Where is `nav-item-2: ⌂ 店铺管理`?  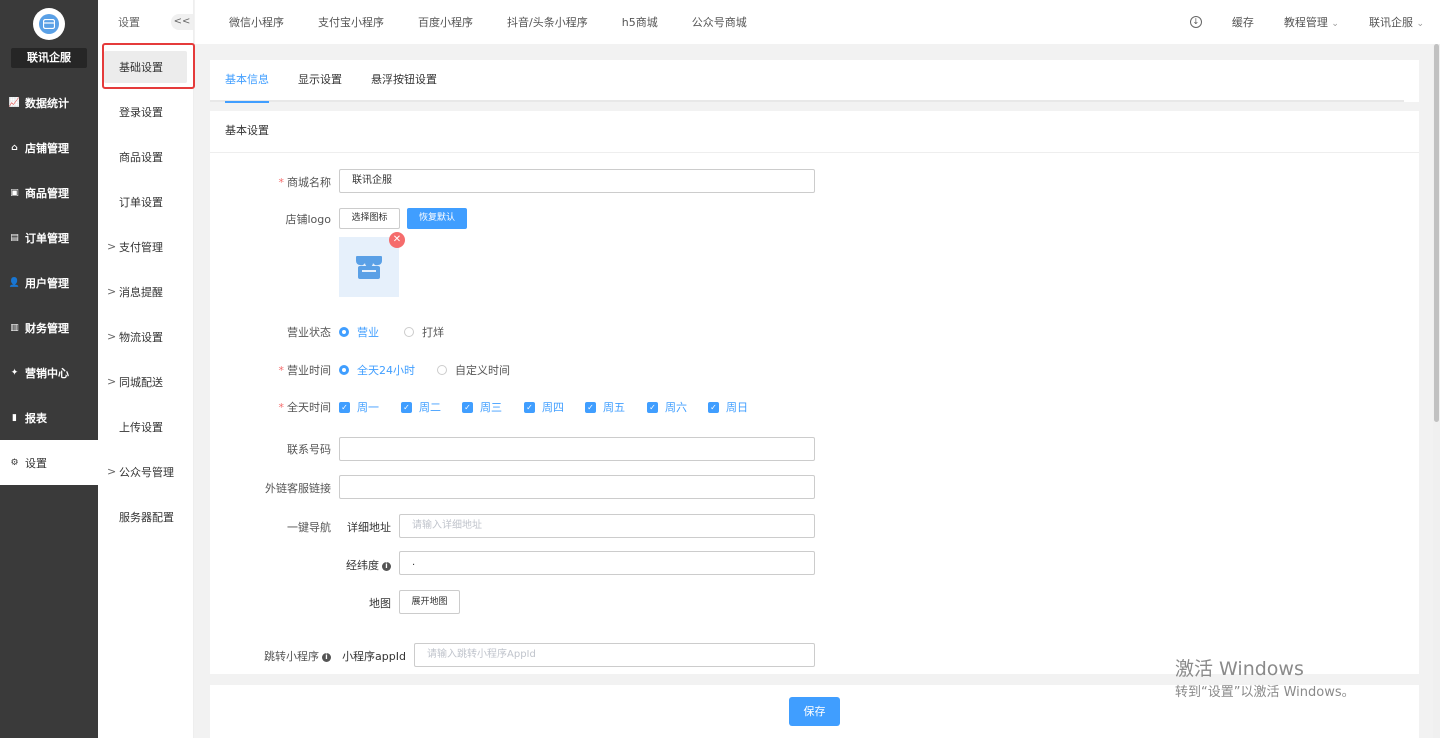
nav-item-2: ⌂ 店铺管理 is located at coordinates (49, 147).